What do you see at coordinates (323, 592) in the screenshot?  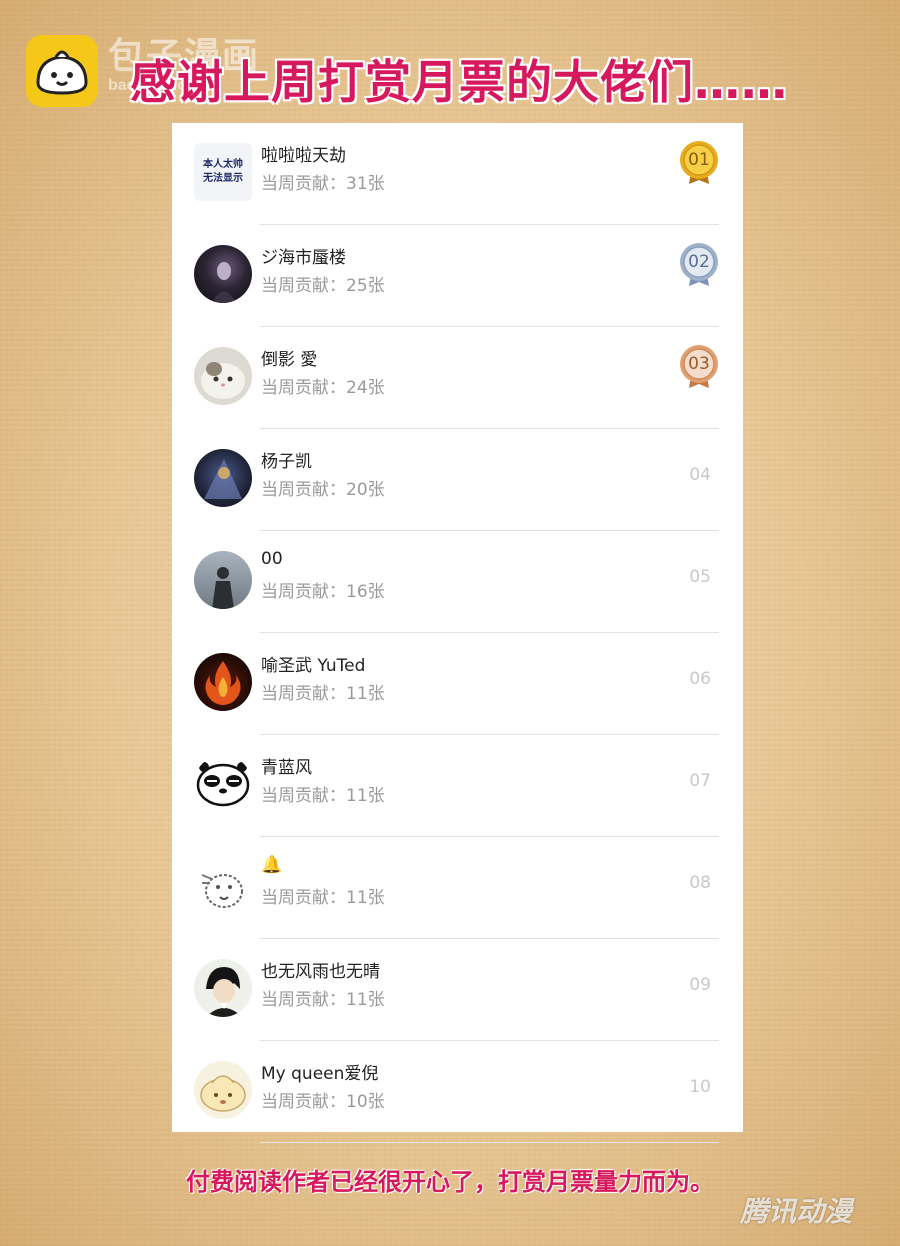 I see `contribution: 当周贡献：16张` at bounding box center [323, 592].